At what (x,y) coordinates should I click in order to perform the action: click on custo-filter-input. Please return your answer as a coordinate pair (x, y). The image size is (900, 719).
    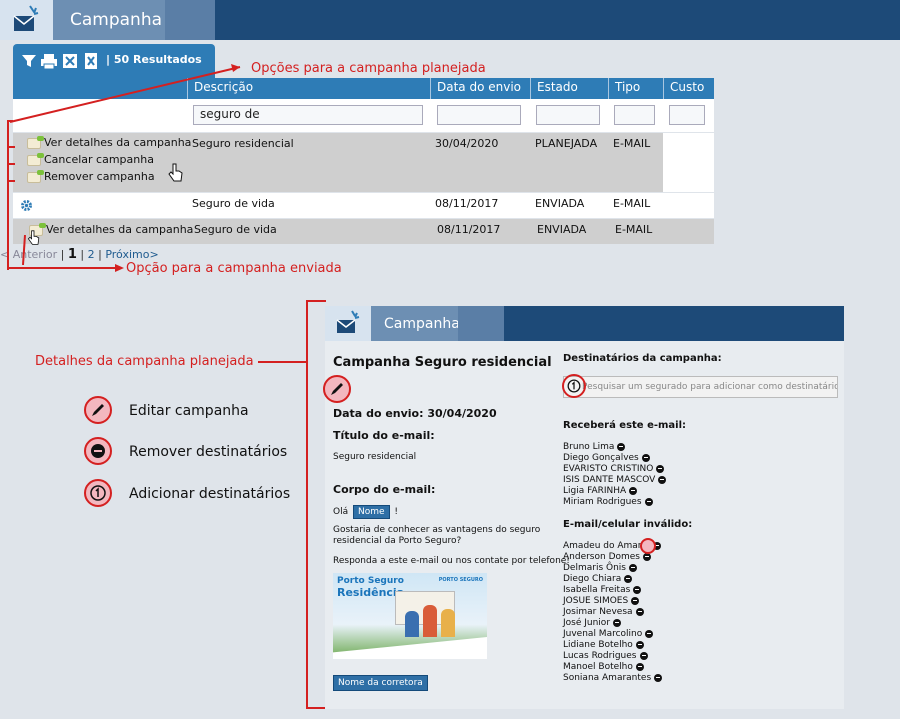
    Looking at the image, I should click on (687, 115).